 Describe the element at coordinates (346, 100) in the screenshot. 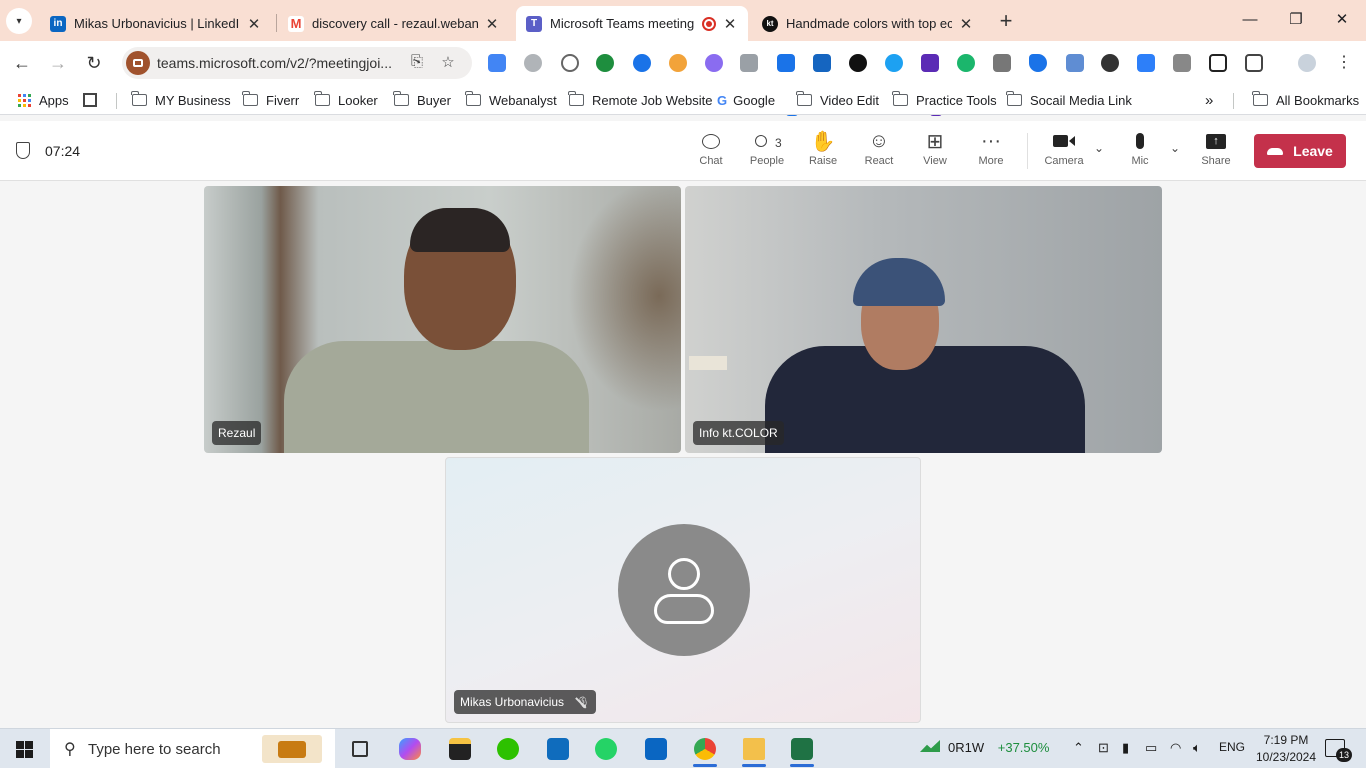

I see `bookmark-folder: Looker` at that location.